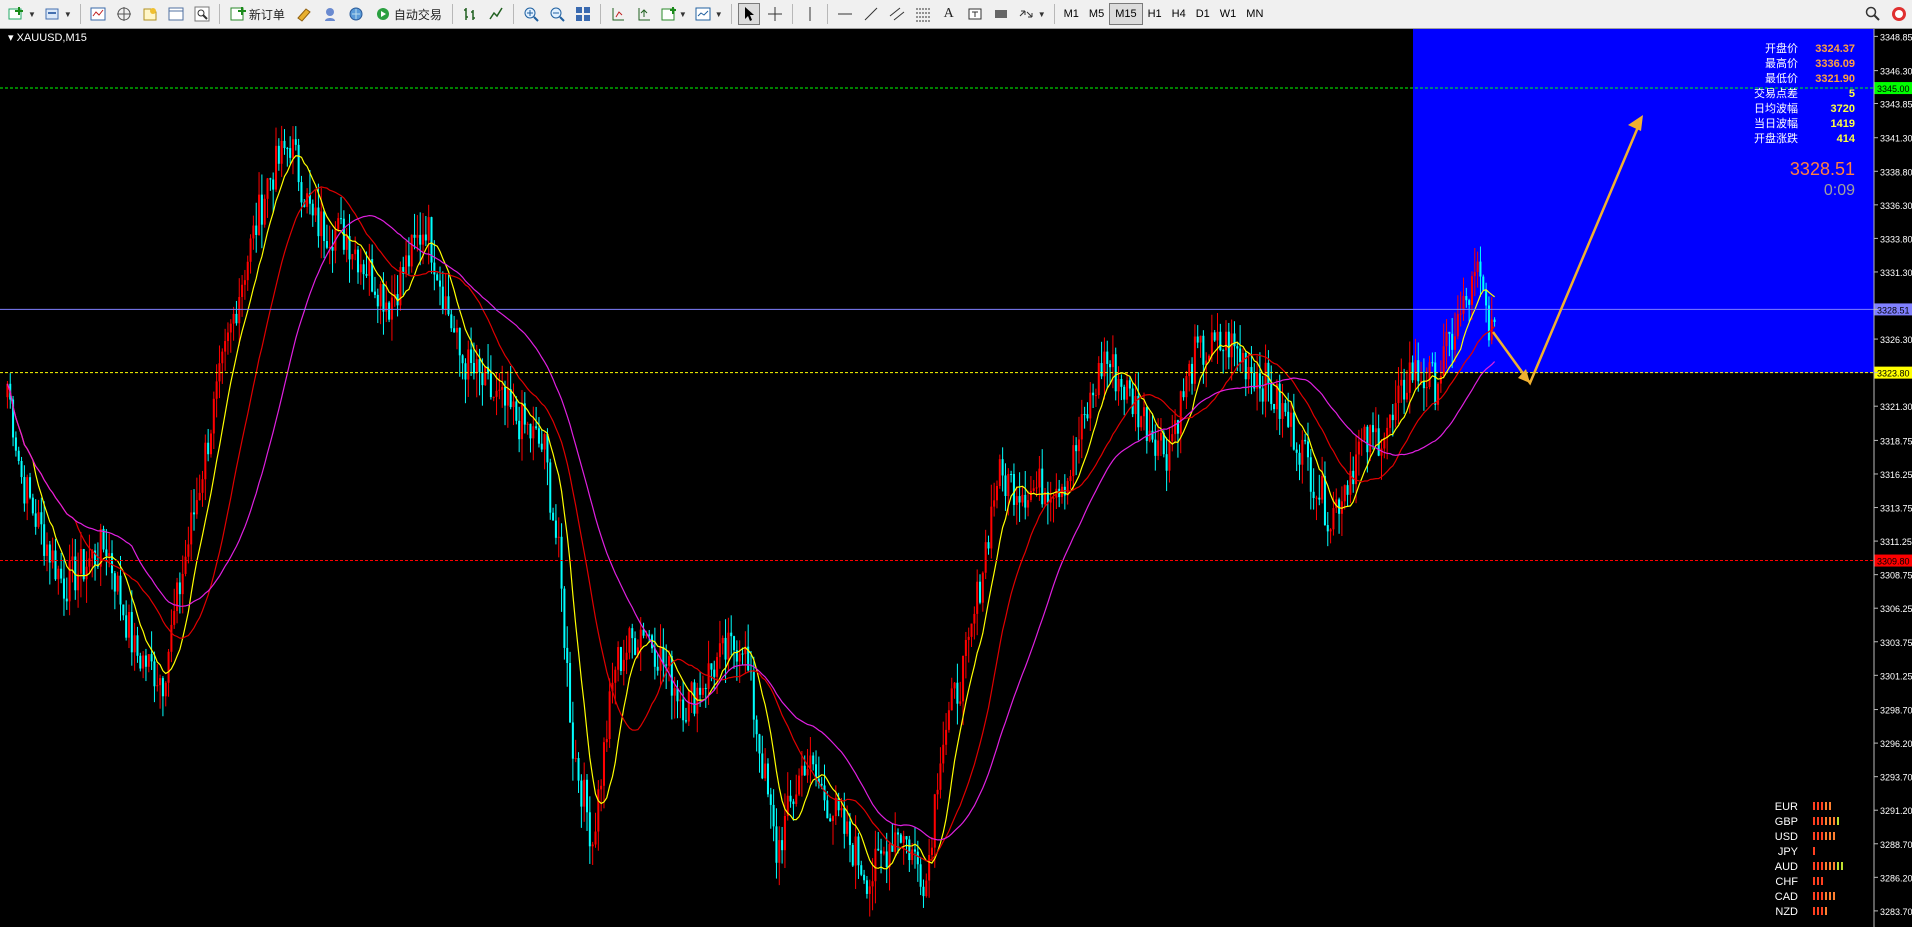 The width and height of the screenshot is (1912, 927). What do you see at coordinates (22, 14) in the screenshot?
I see `new-chart-icon: ▼` at bounding box center [22, 14].